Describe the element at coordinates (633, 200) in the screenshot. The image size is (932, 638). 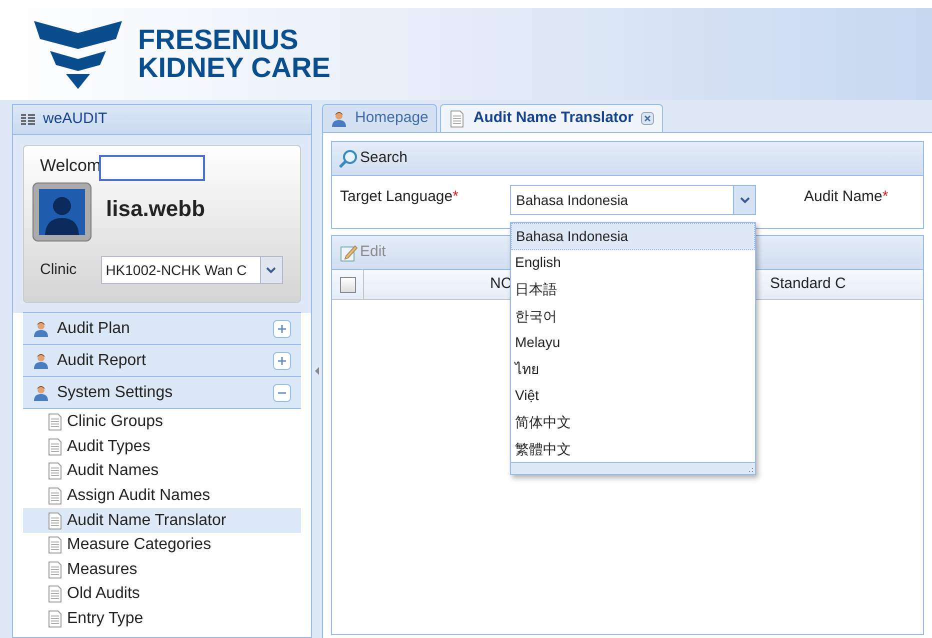
I see `language-select: Bahasa Indonesia` at that location.